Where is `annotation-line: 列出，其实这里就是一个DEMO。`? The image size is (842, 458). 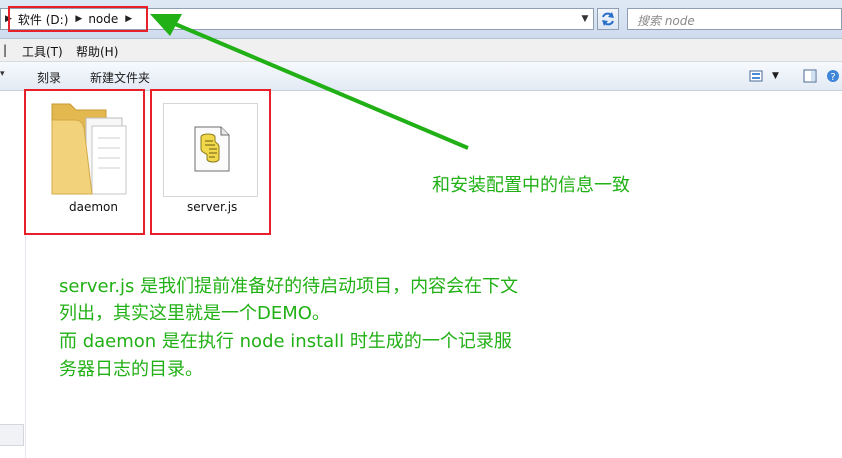
annotation-line: 列出，其实这里就是一个DEMO。 is located at coordinates (194, 313).